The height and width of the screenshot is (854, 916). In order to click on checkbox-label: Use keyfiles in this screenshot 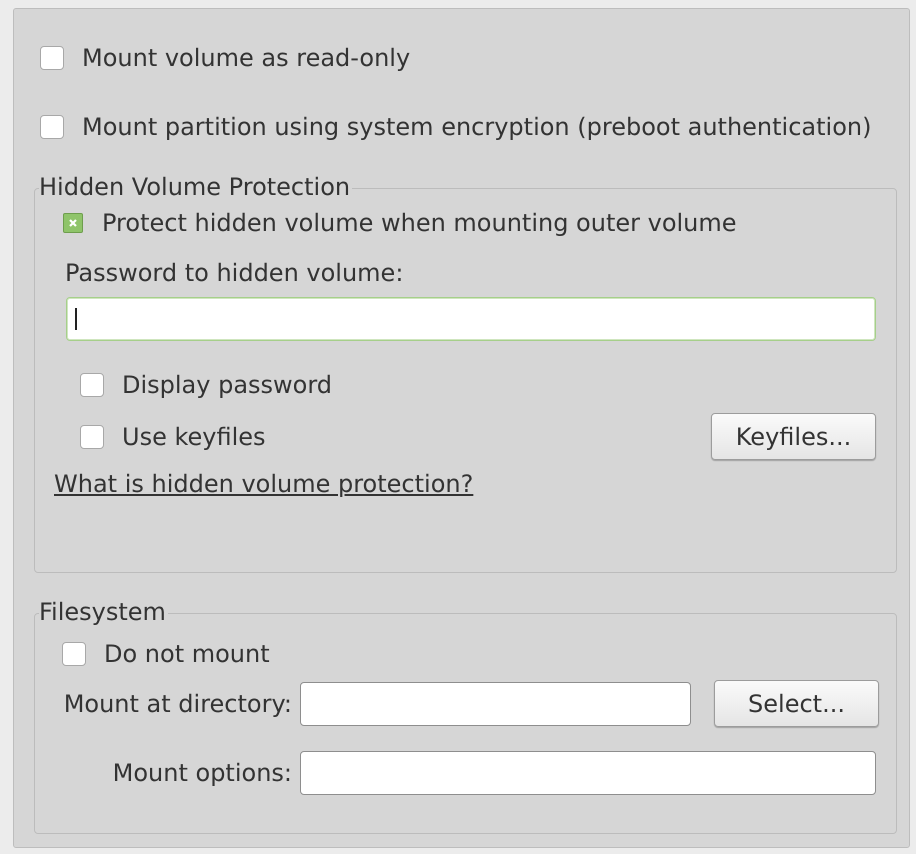, I will do `click(194, 436)`.